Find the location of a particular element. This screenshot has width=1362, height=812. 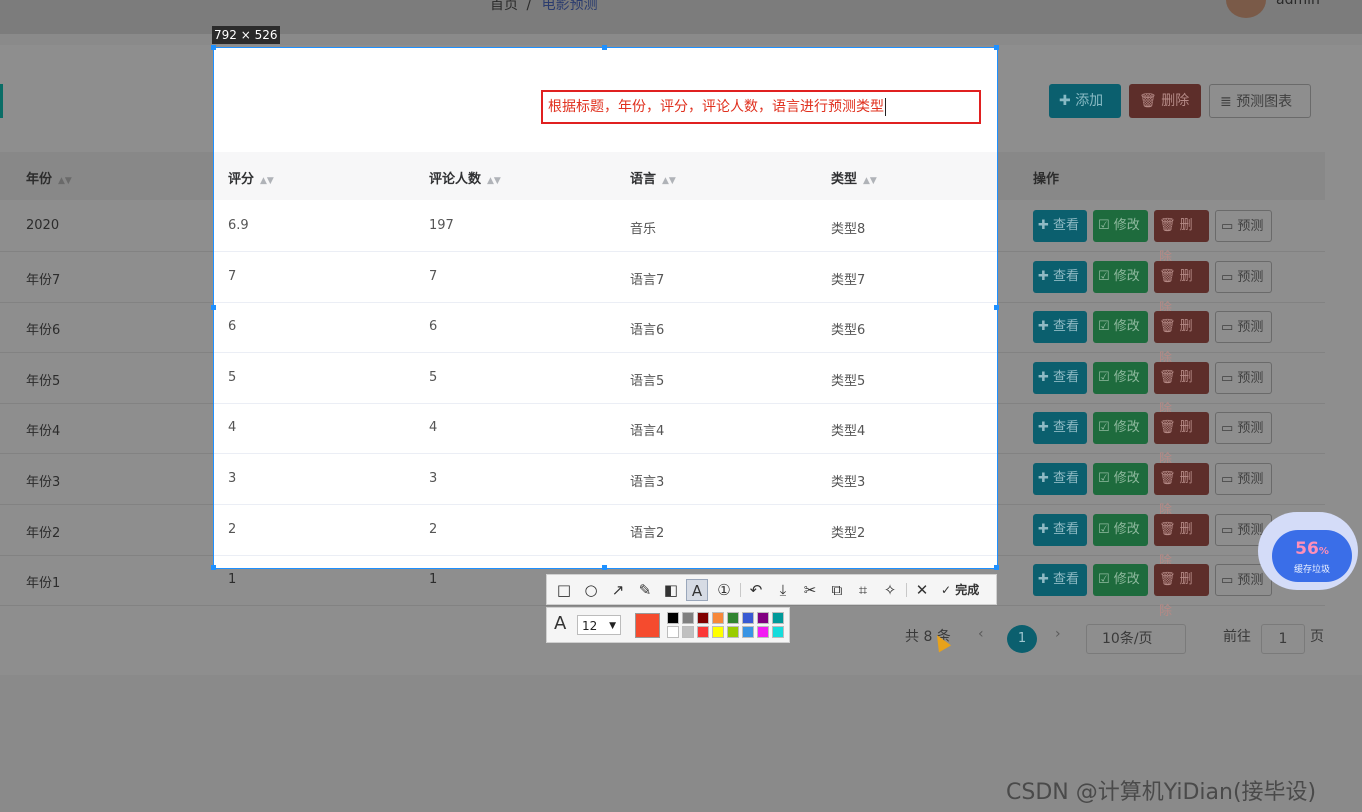

arrow-icon: ↗ is located at coordinates (618, 590).